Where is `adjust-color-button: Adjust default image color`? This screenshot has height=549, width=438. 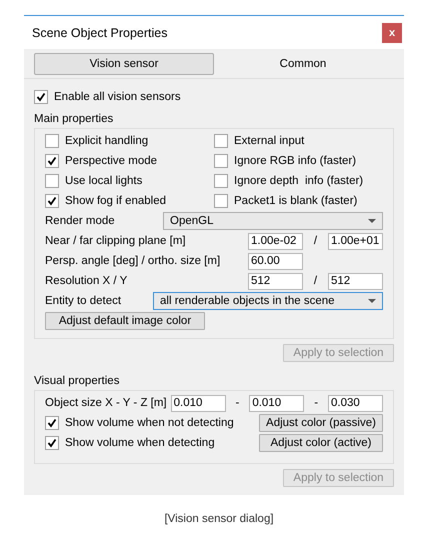
adjust-color-button: Adjust default image color is located at coordinates (125, 321).